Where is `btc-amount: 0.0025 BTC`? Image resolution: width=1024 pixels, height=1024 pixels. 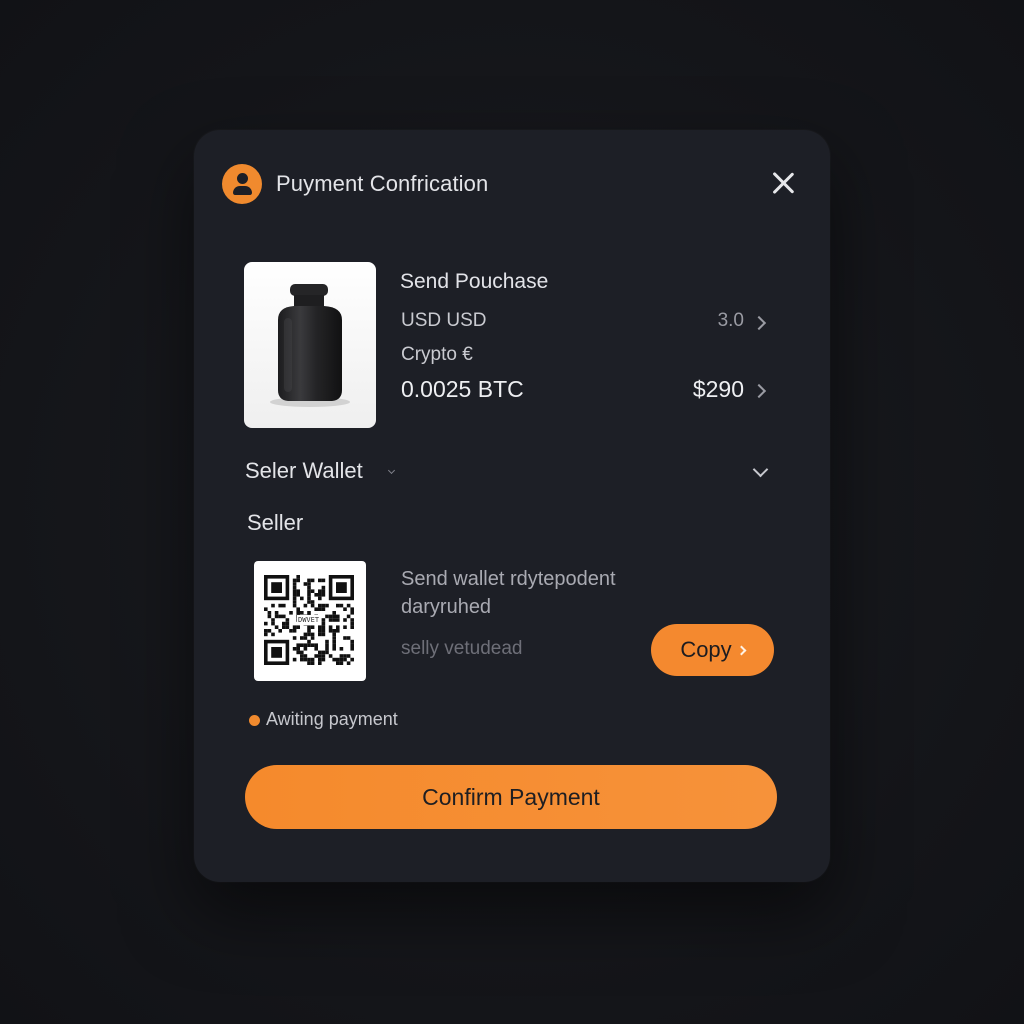
btc-amount: 0.0025 BTC is located at coordinates (462, 389).